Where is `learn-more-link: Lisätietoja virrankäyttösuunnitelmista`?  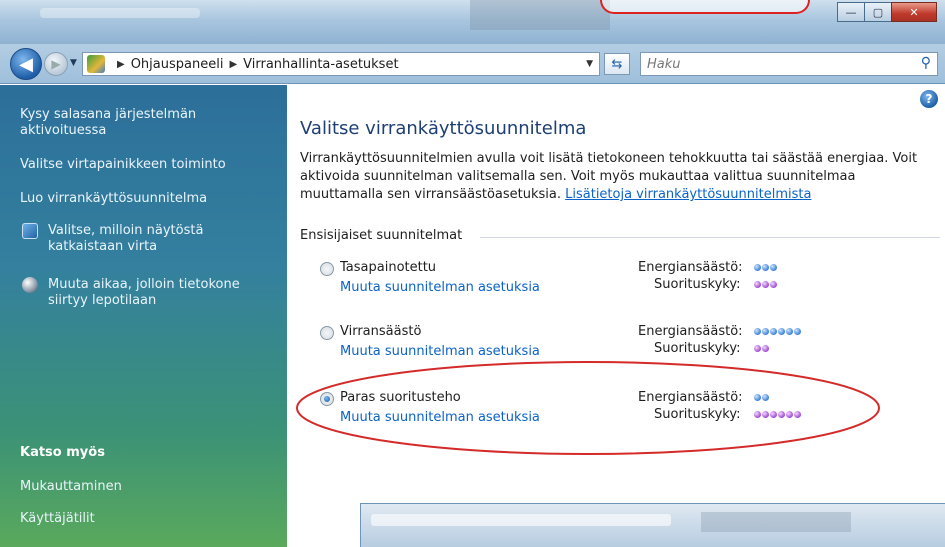
learn-more-link: Lisätietoja virrankäyttösuunnitelmista is located at coordinates (688, 194).